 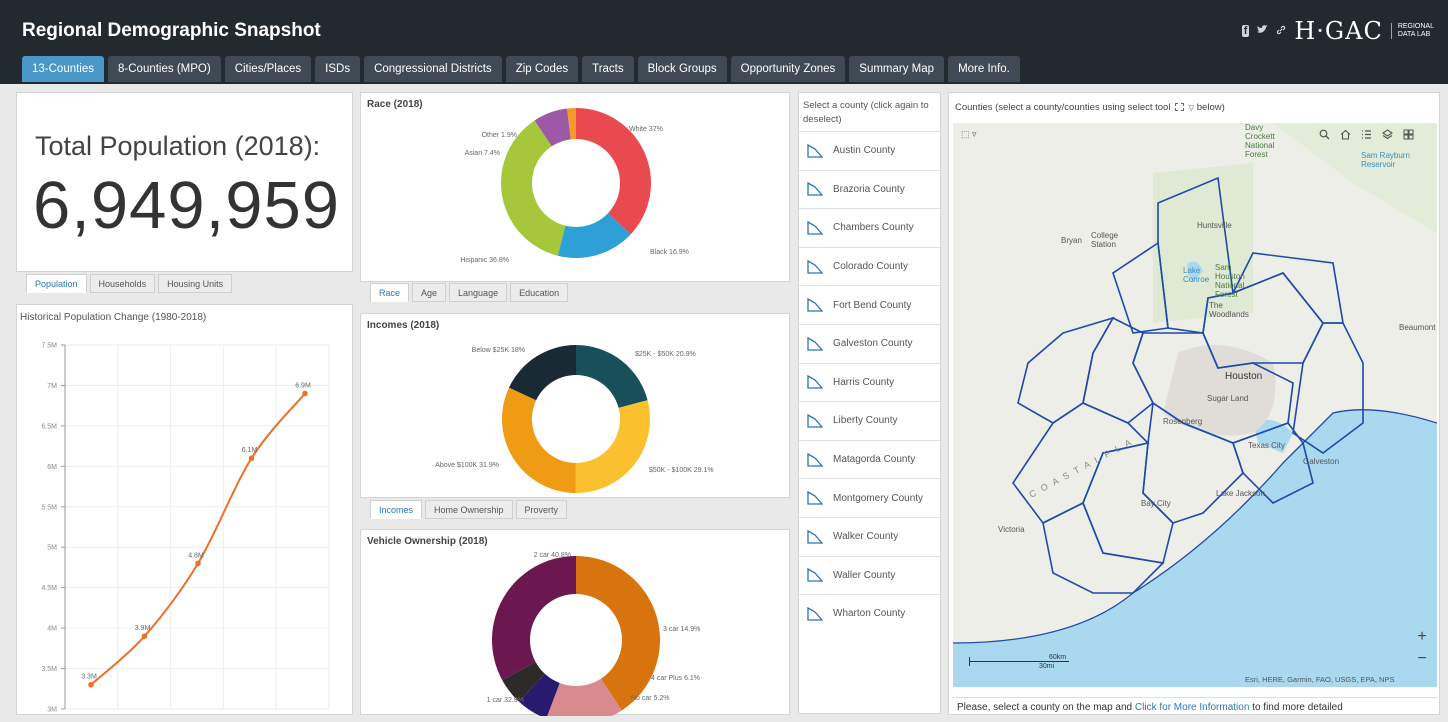 I want to click on subtab-education: Education, so click(x=539, y=292).